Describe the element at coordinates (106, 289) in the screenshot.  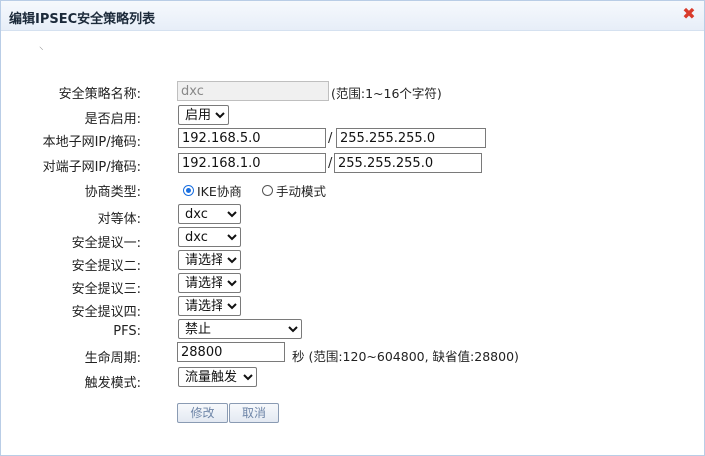
I see `proposal3-label: 安全提议三:` at that location.